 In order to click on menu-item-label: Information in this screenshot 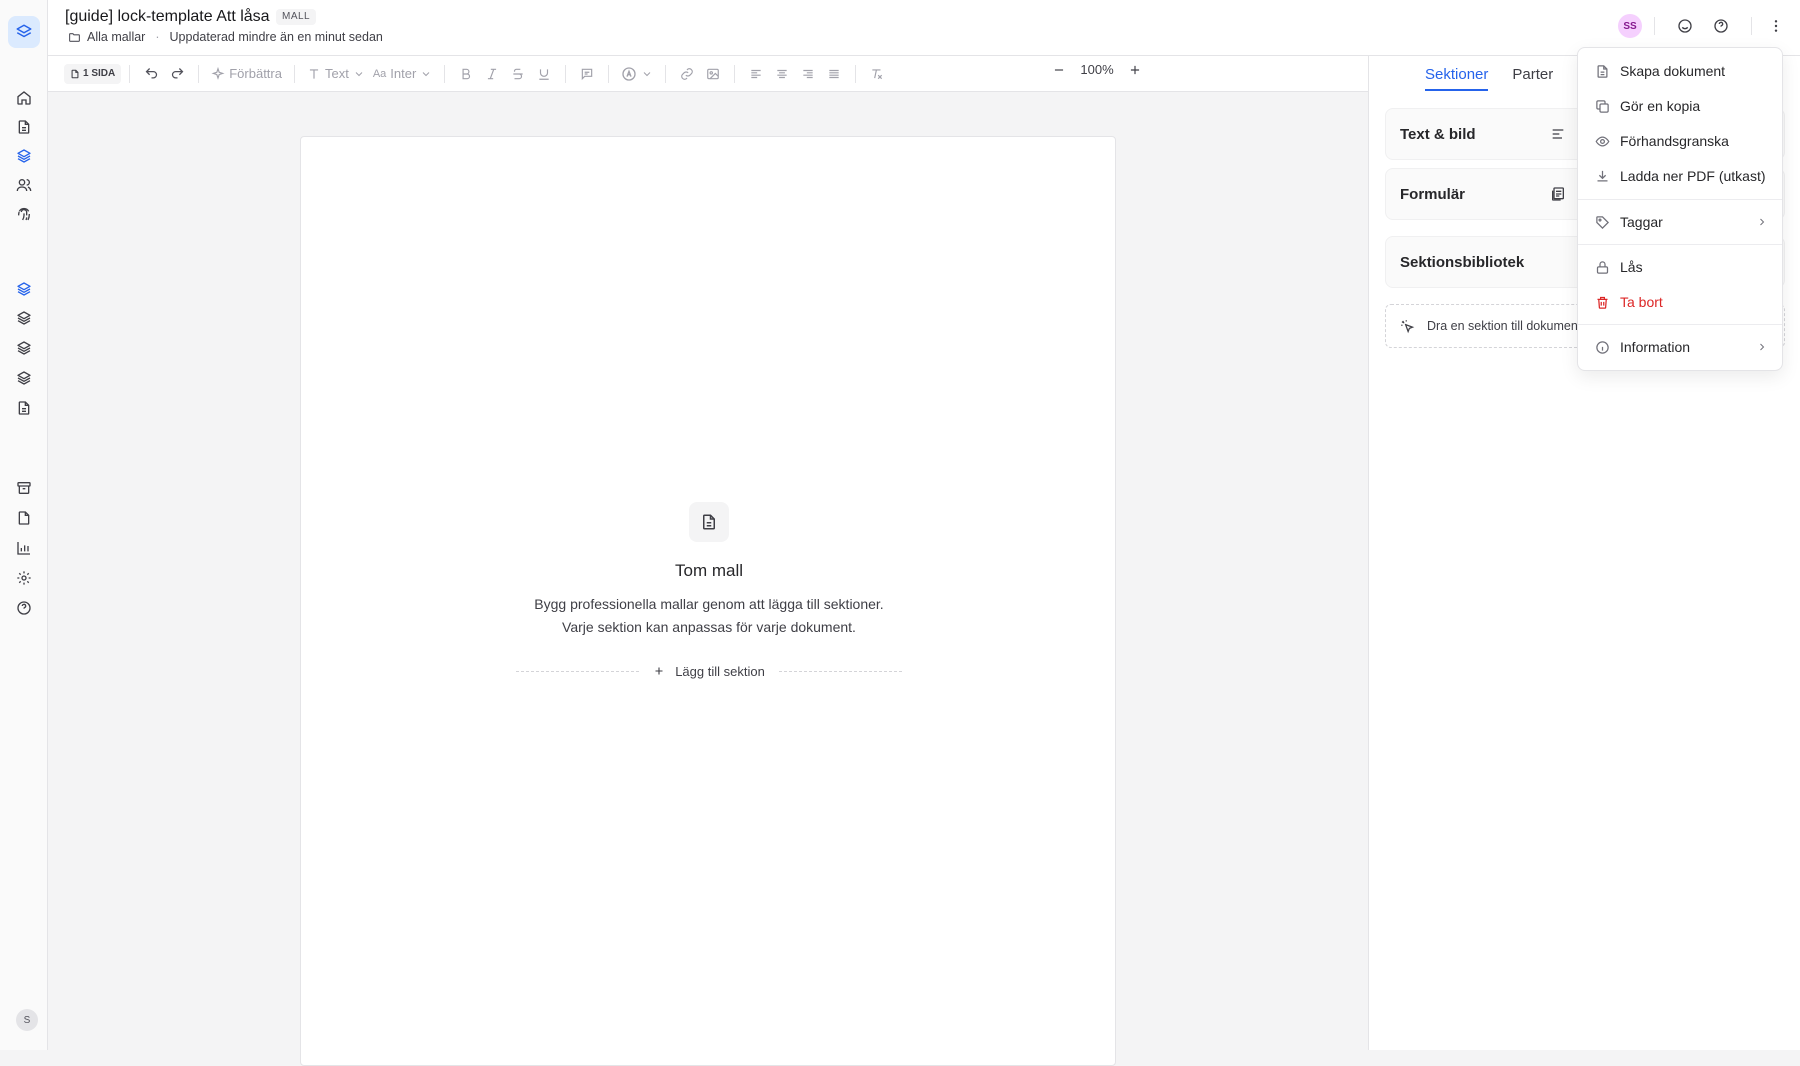, I will do `click(1655, 347)`.